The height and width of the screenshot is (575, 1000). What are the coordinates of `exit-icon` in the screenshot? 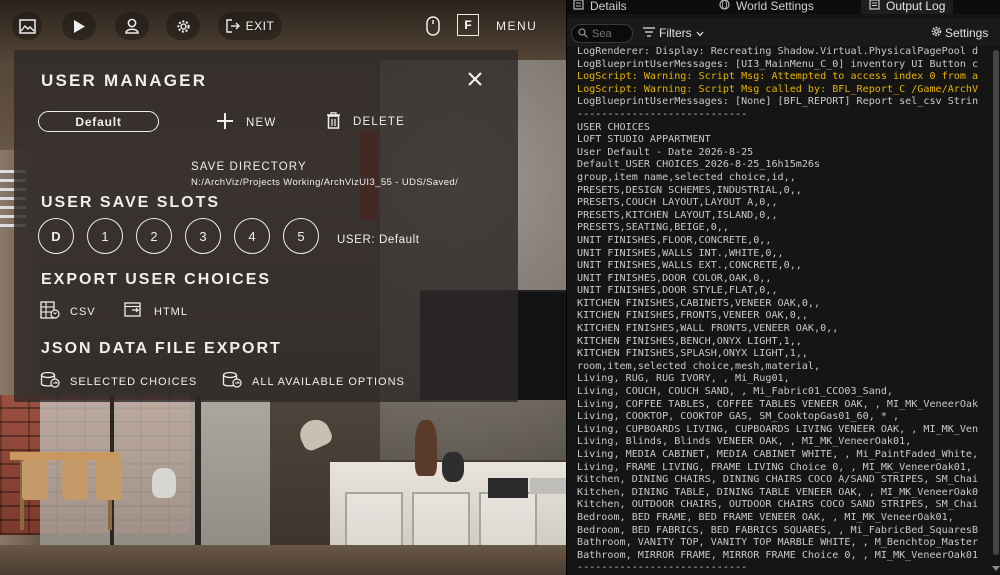 It's located at (232, 26).